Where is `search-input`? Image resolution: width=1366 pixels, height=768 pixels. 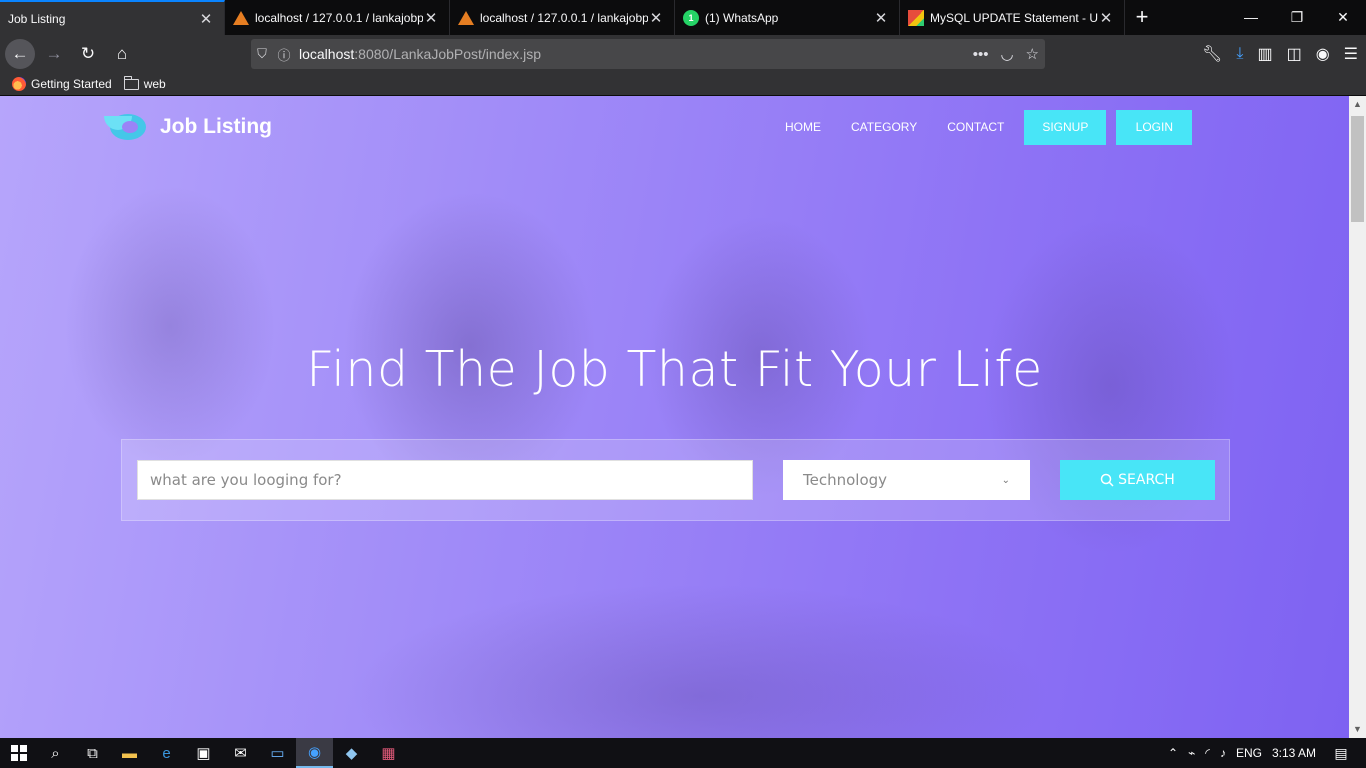 search-input is located at coordinates (445, 480).